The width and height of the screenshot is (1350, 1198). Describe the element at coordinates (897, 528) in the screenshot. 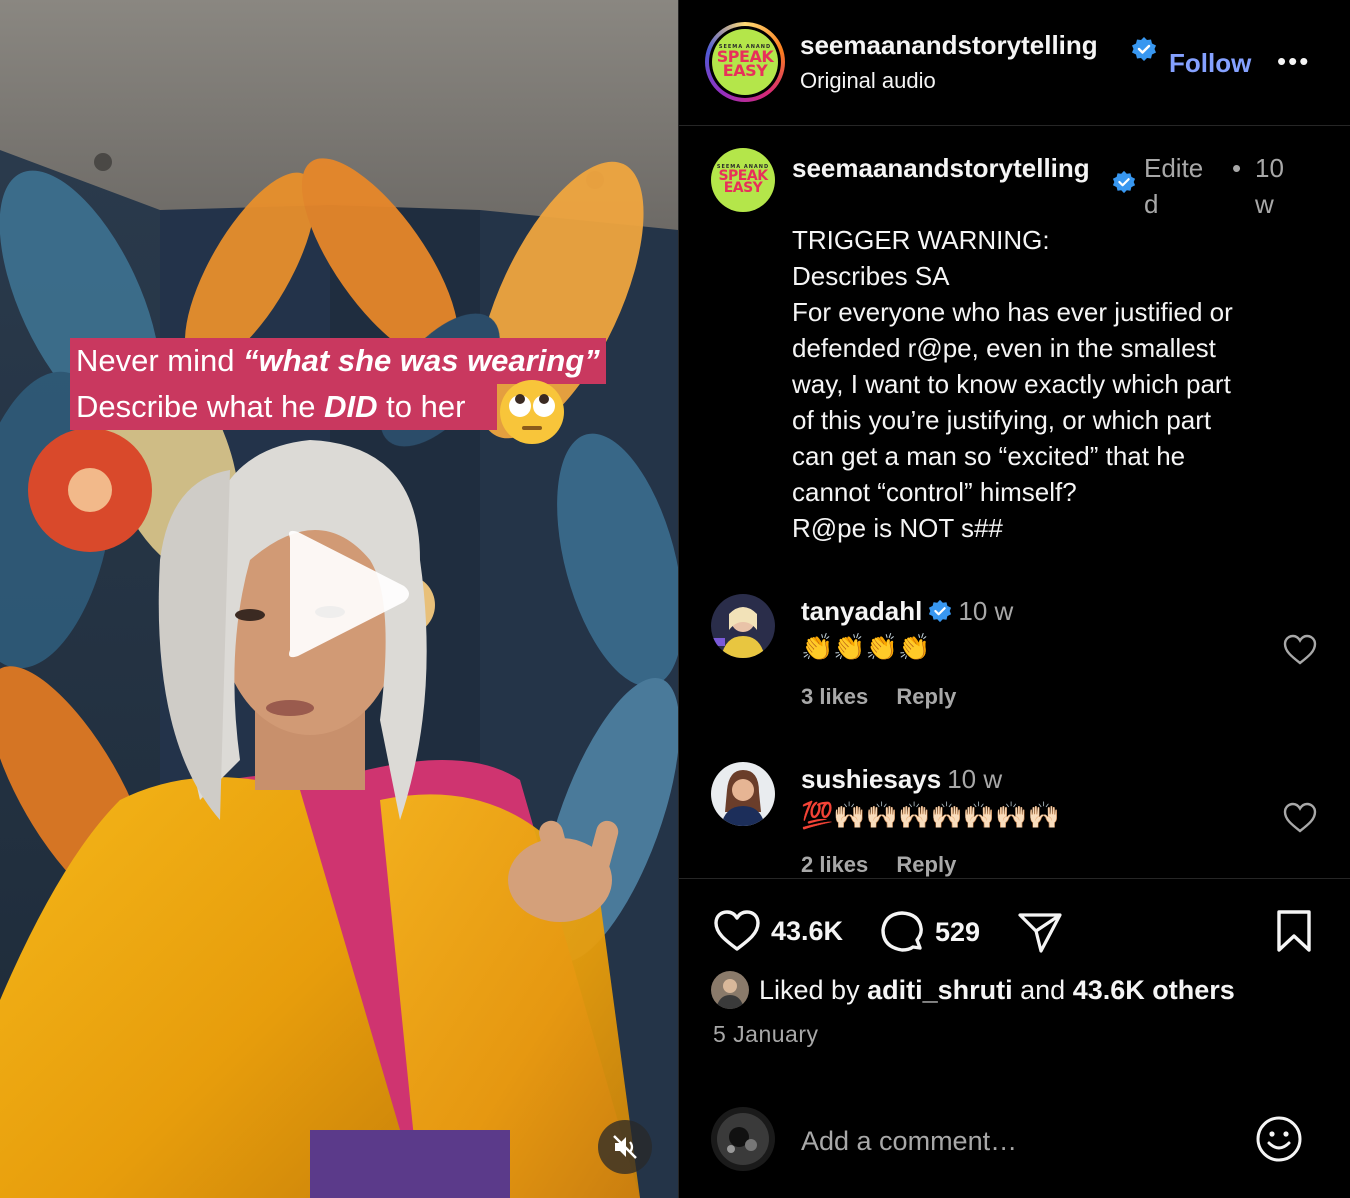

I see `caption-line: R@pe is NOT s##` at that location.